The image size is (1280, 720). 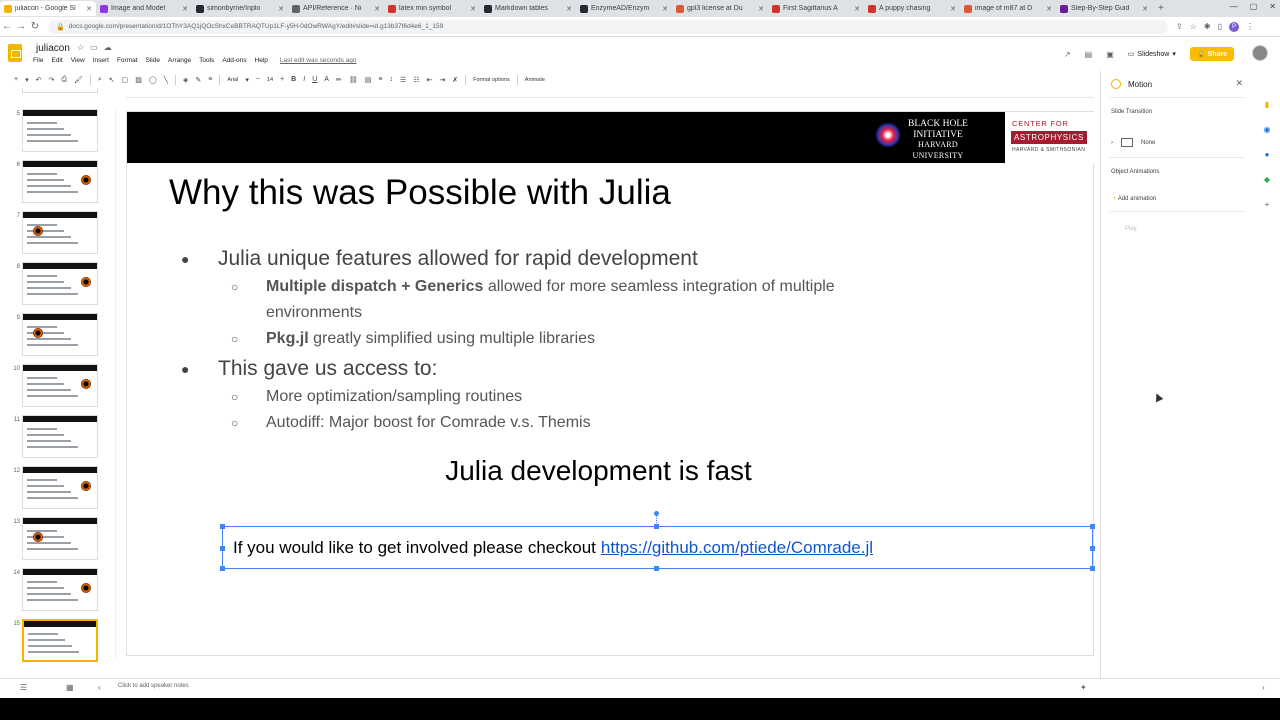 I want to click on browser-tab: latex min symbol ✕, so click(x=432, y=8).